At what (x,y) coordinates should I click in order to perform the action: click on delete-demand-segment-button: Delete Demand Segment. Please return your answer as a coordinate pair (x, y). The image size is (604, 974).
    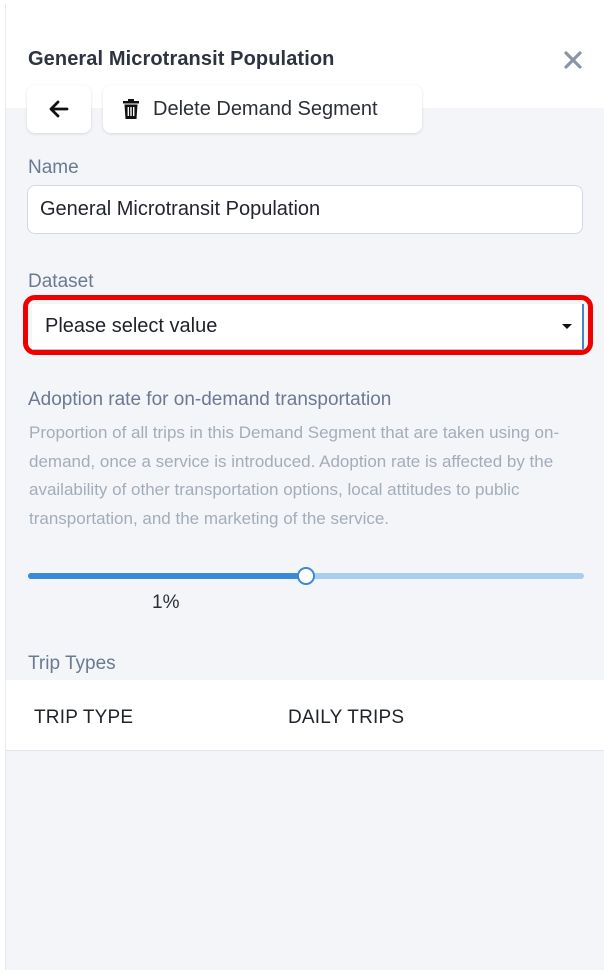
    Looking at the image, I should click on (262, 109).